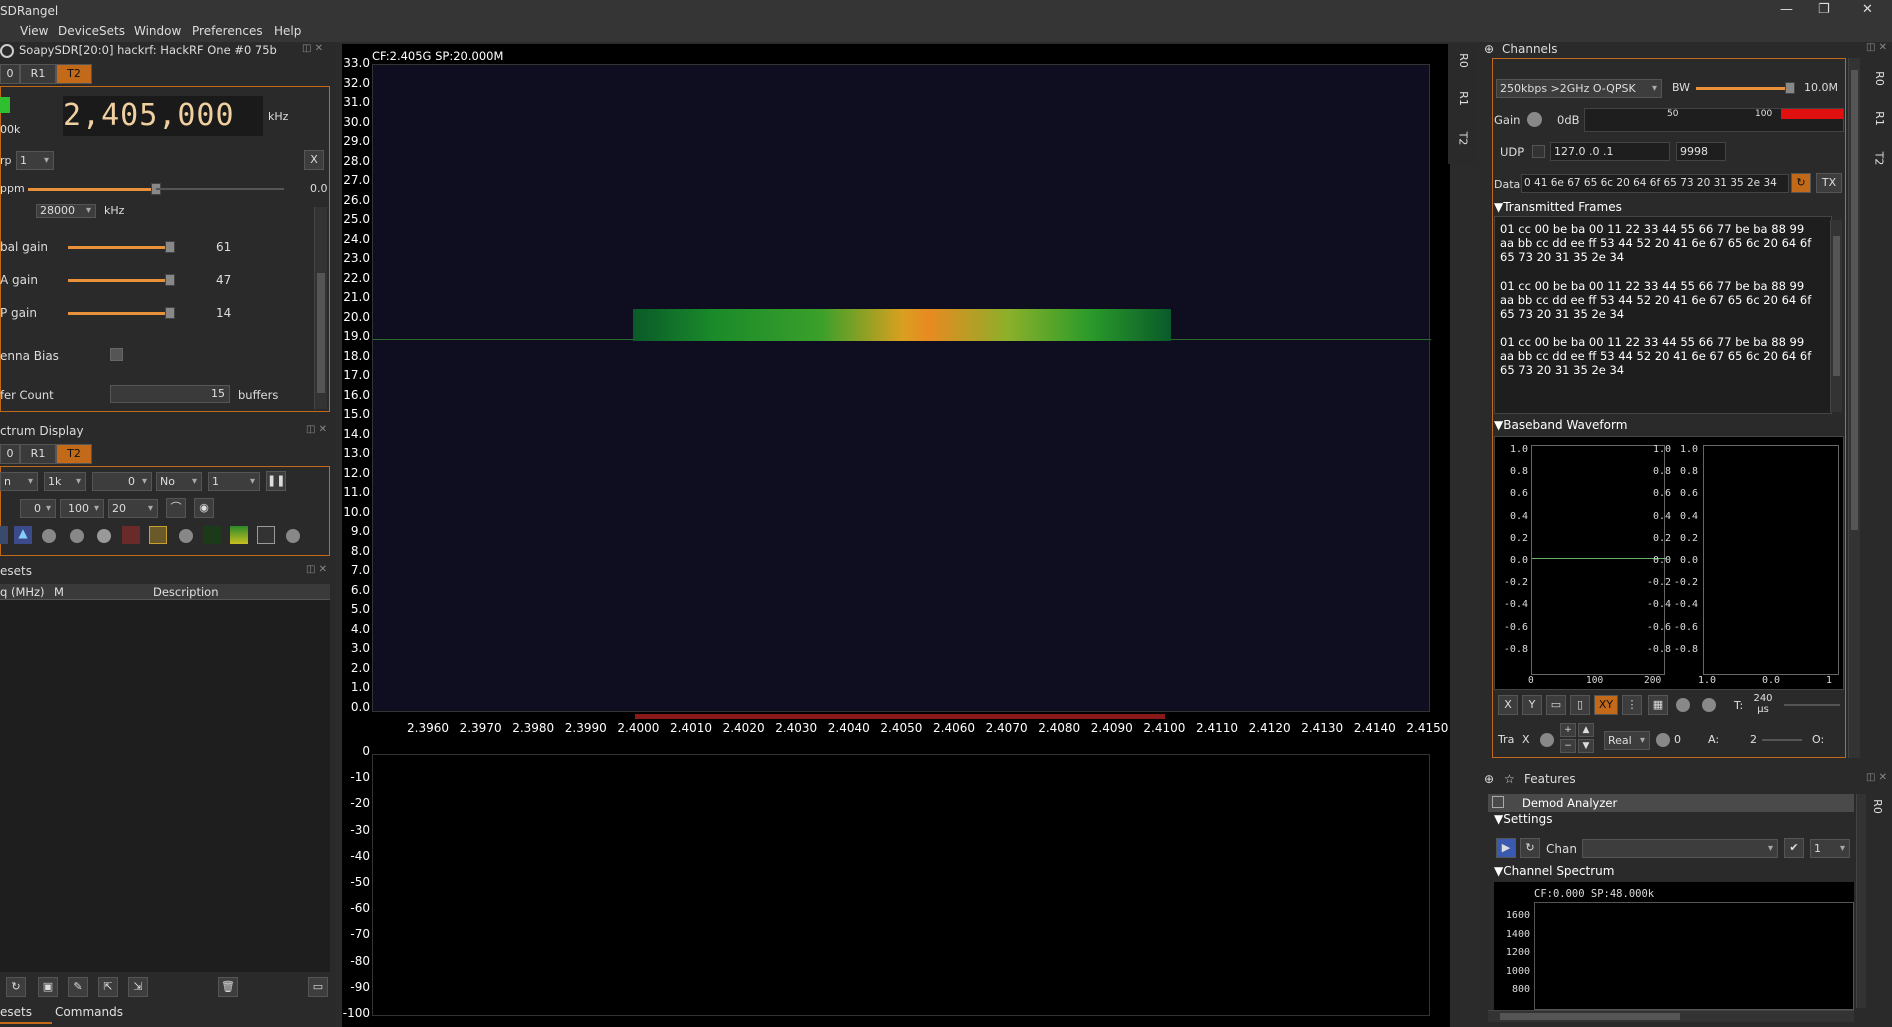 The width and height of the screenshot is (1892, 1027). I want to click on channels-add-icon: ⊕, so click(1489, 49).